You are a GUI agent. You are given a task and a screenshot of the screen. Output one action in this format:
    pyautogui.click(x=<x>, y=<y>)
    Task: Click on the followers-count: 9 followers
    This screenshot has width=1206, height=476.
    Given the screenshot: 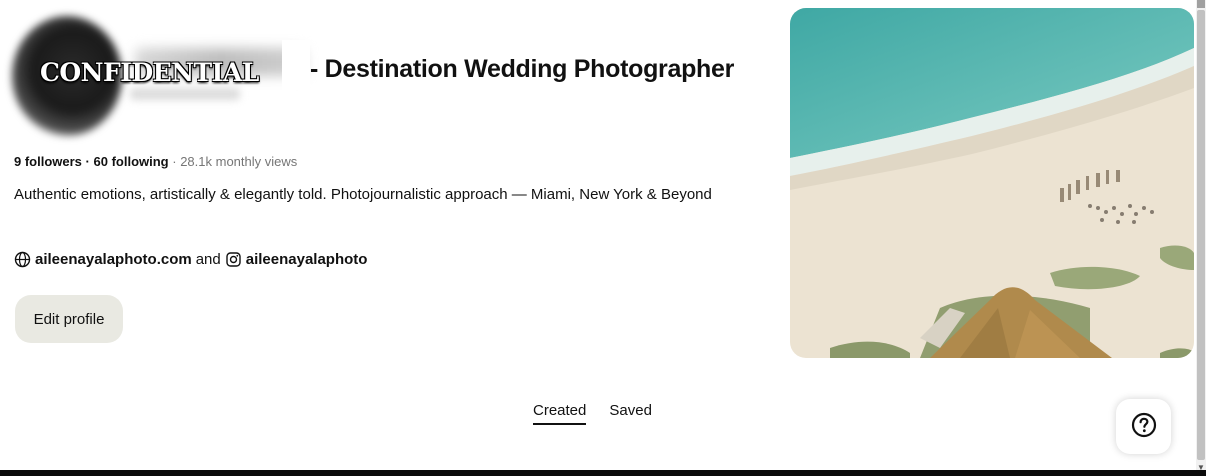 What is the action you would take?
    pyautogui.click(x=48, y=161)
    